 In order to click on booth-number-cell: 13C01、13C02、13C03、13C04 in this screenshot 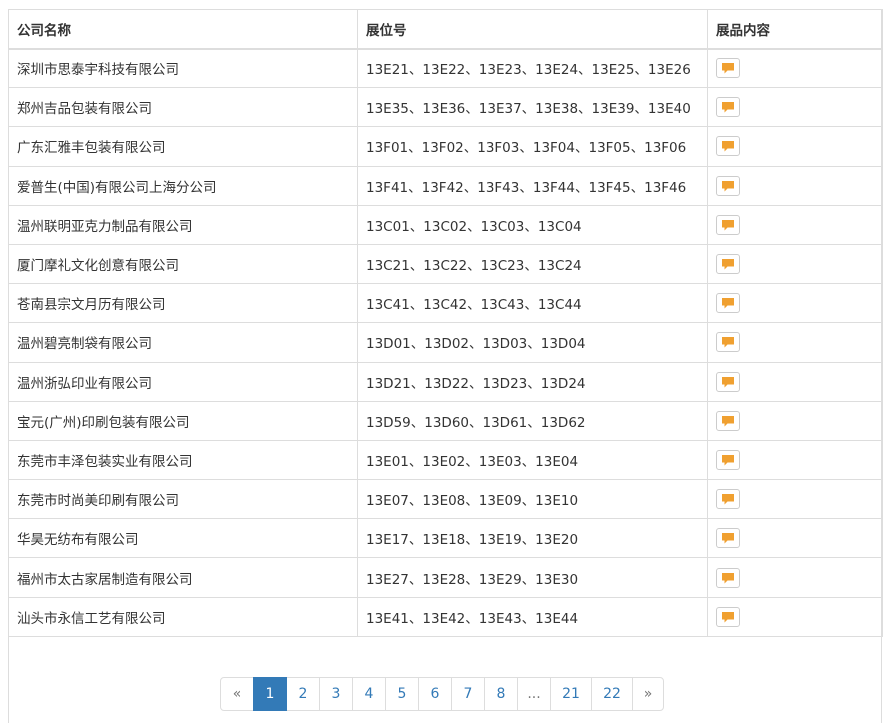, I will do `click(532, 224)`.